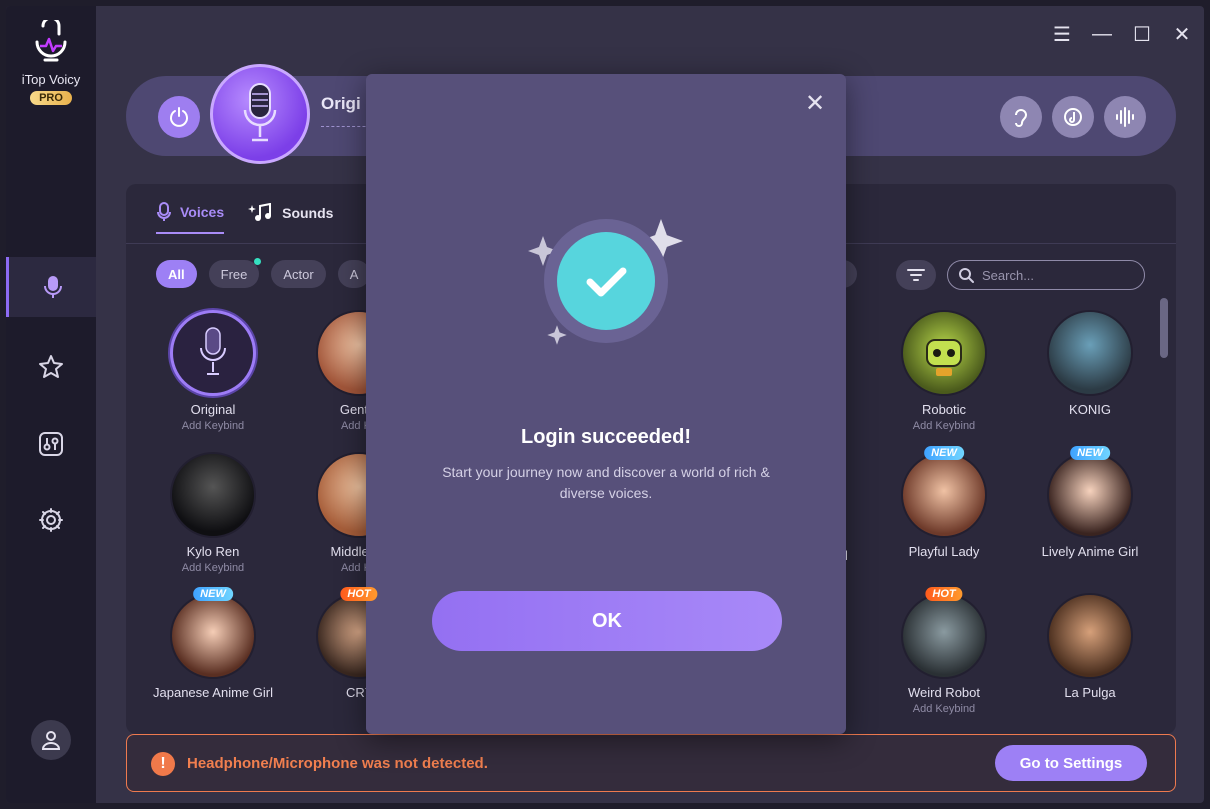 The width and height of the screenshot is (1210, 809). I want to click on voice-card-weird-robot: HOT Weird Robot Add Keybind, so click(944, 651).